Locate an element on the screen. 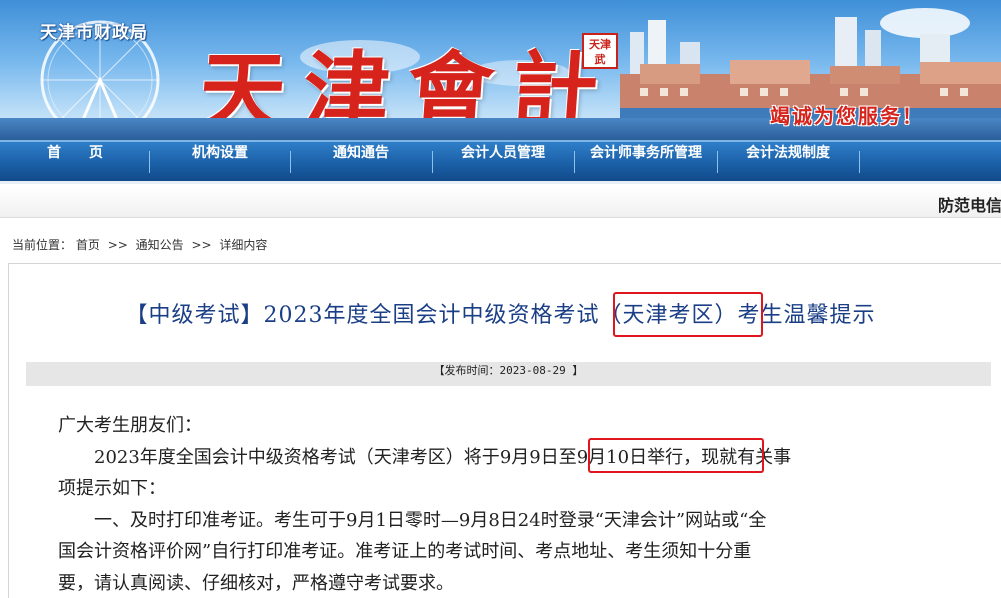 Image resolution: width=1001 pixels, height=598 pixels. intro-text-before: 2023年度全国会计中级资格考试（天津考区）将于 is located at coordinates (279, 457).